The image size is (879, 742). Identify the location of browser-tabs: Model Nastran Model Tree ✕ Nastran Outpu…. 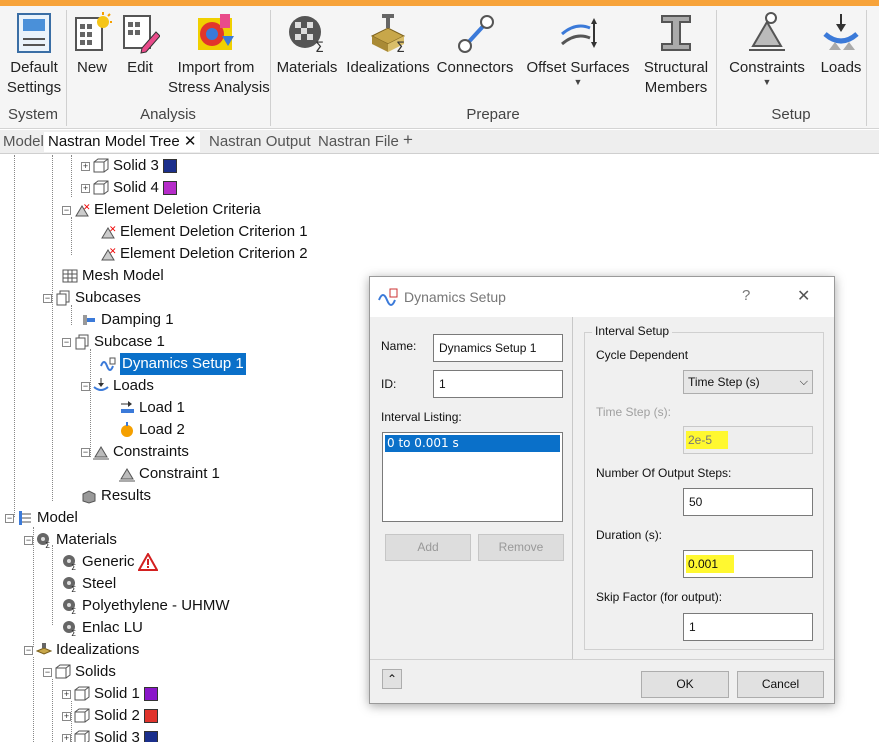
(439, 142).